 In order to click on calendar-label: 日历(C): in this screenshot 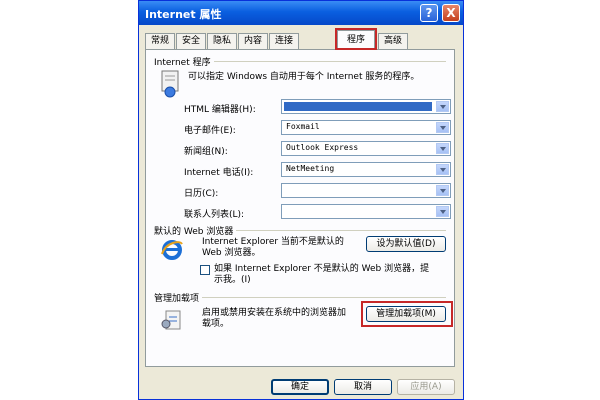, I will do `click(201, 194)`.